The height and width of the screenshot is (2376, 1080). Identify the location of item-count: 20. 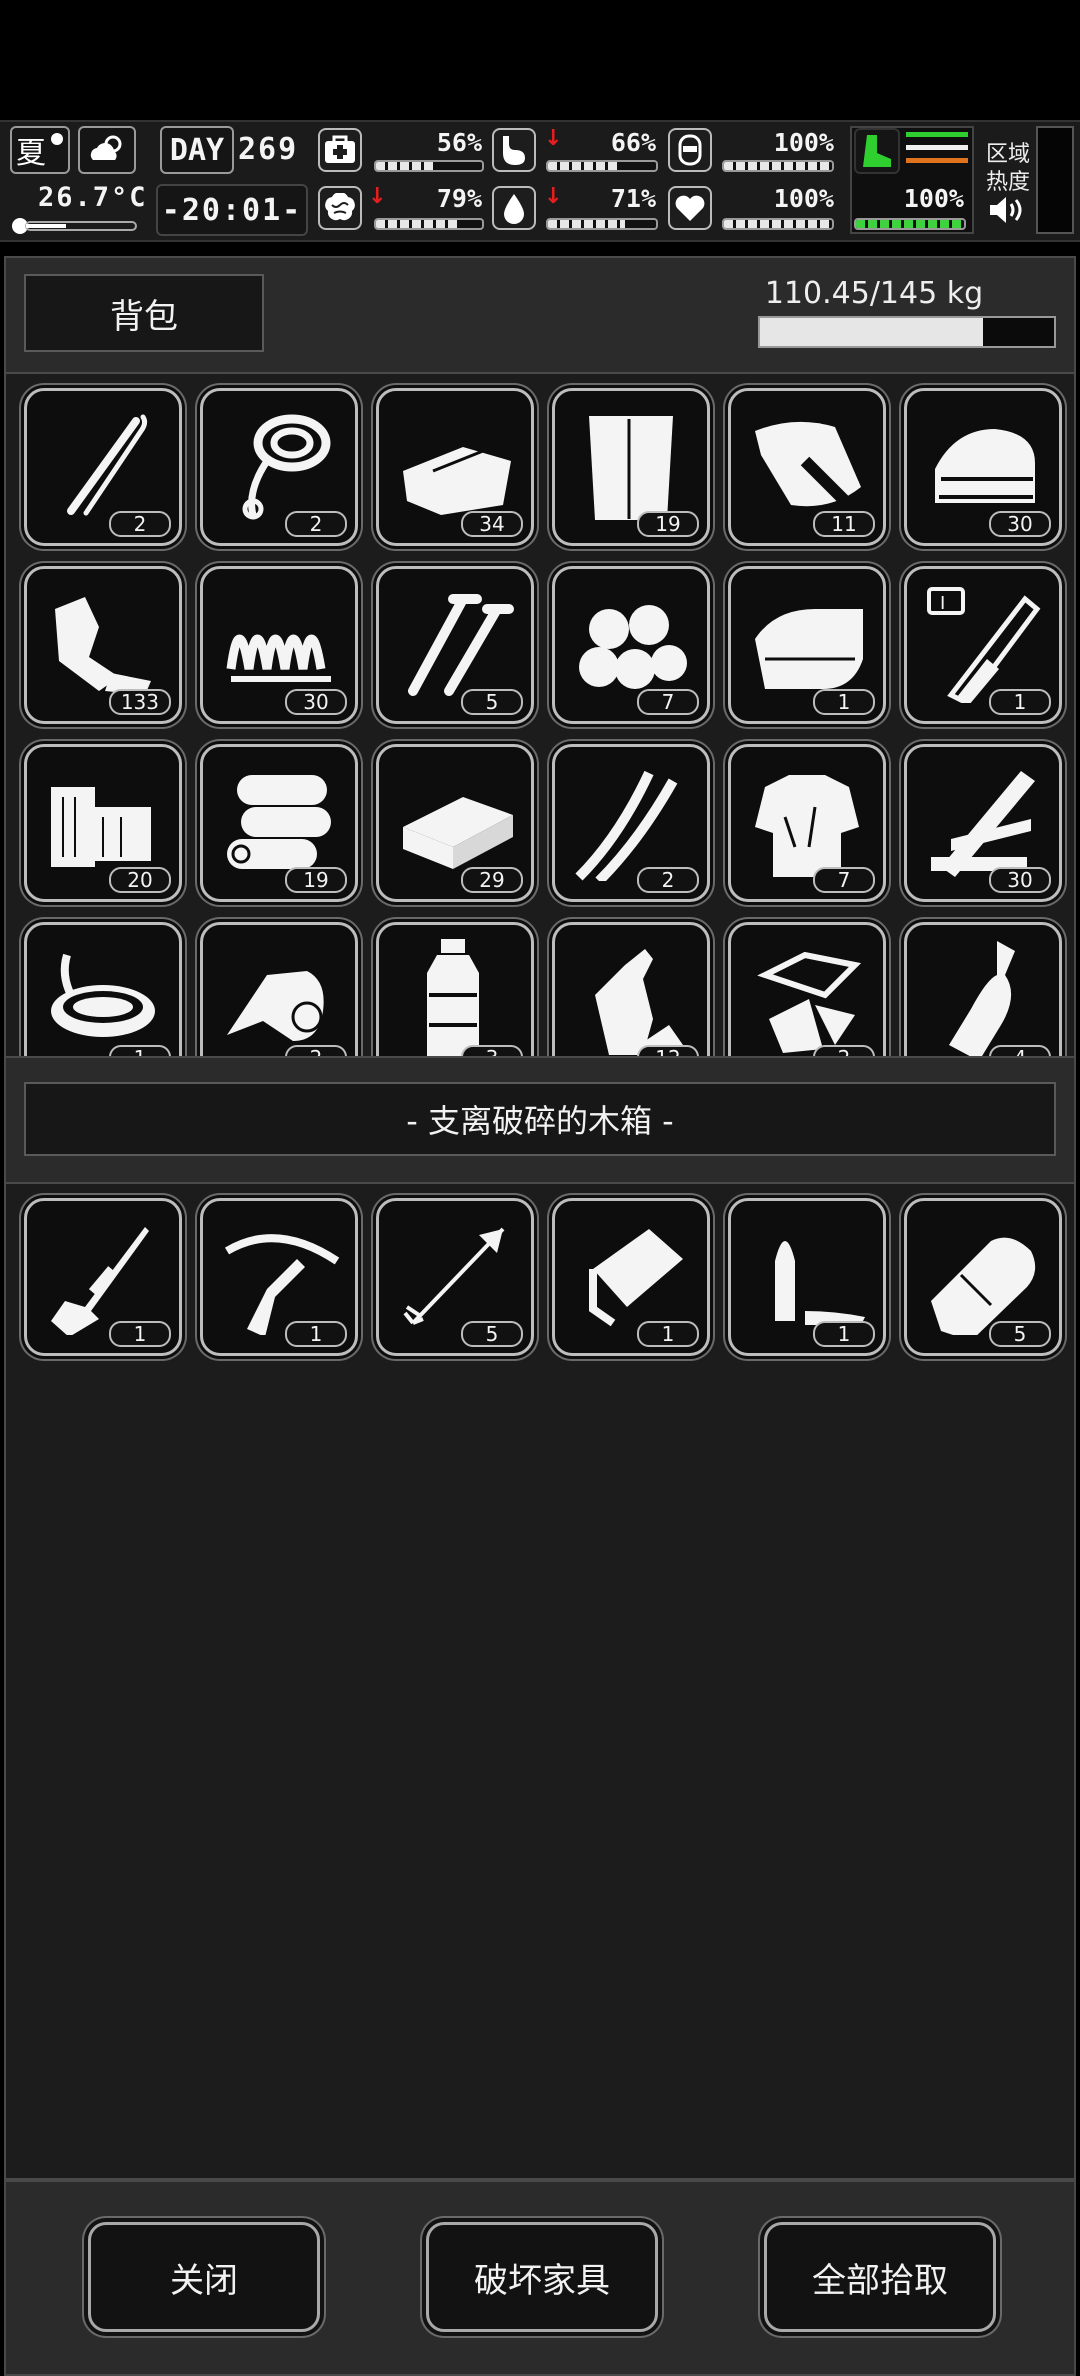
(140, 880).